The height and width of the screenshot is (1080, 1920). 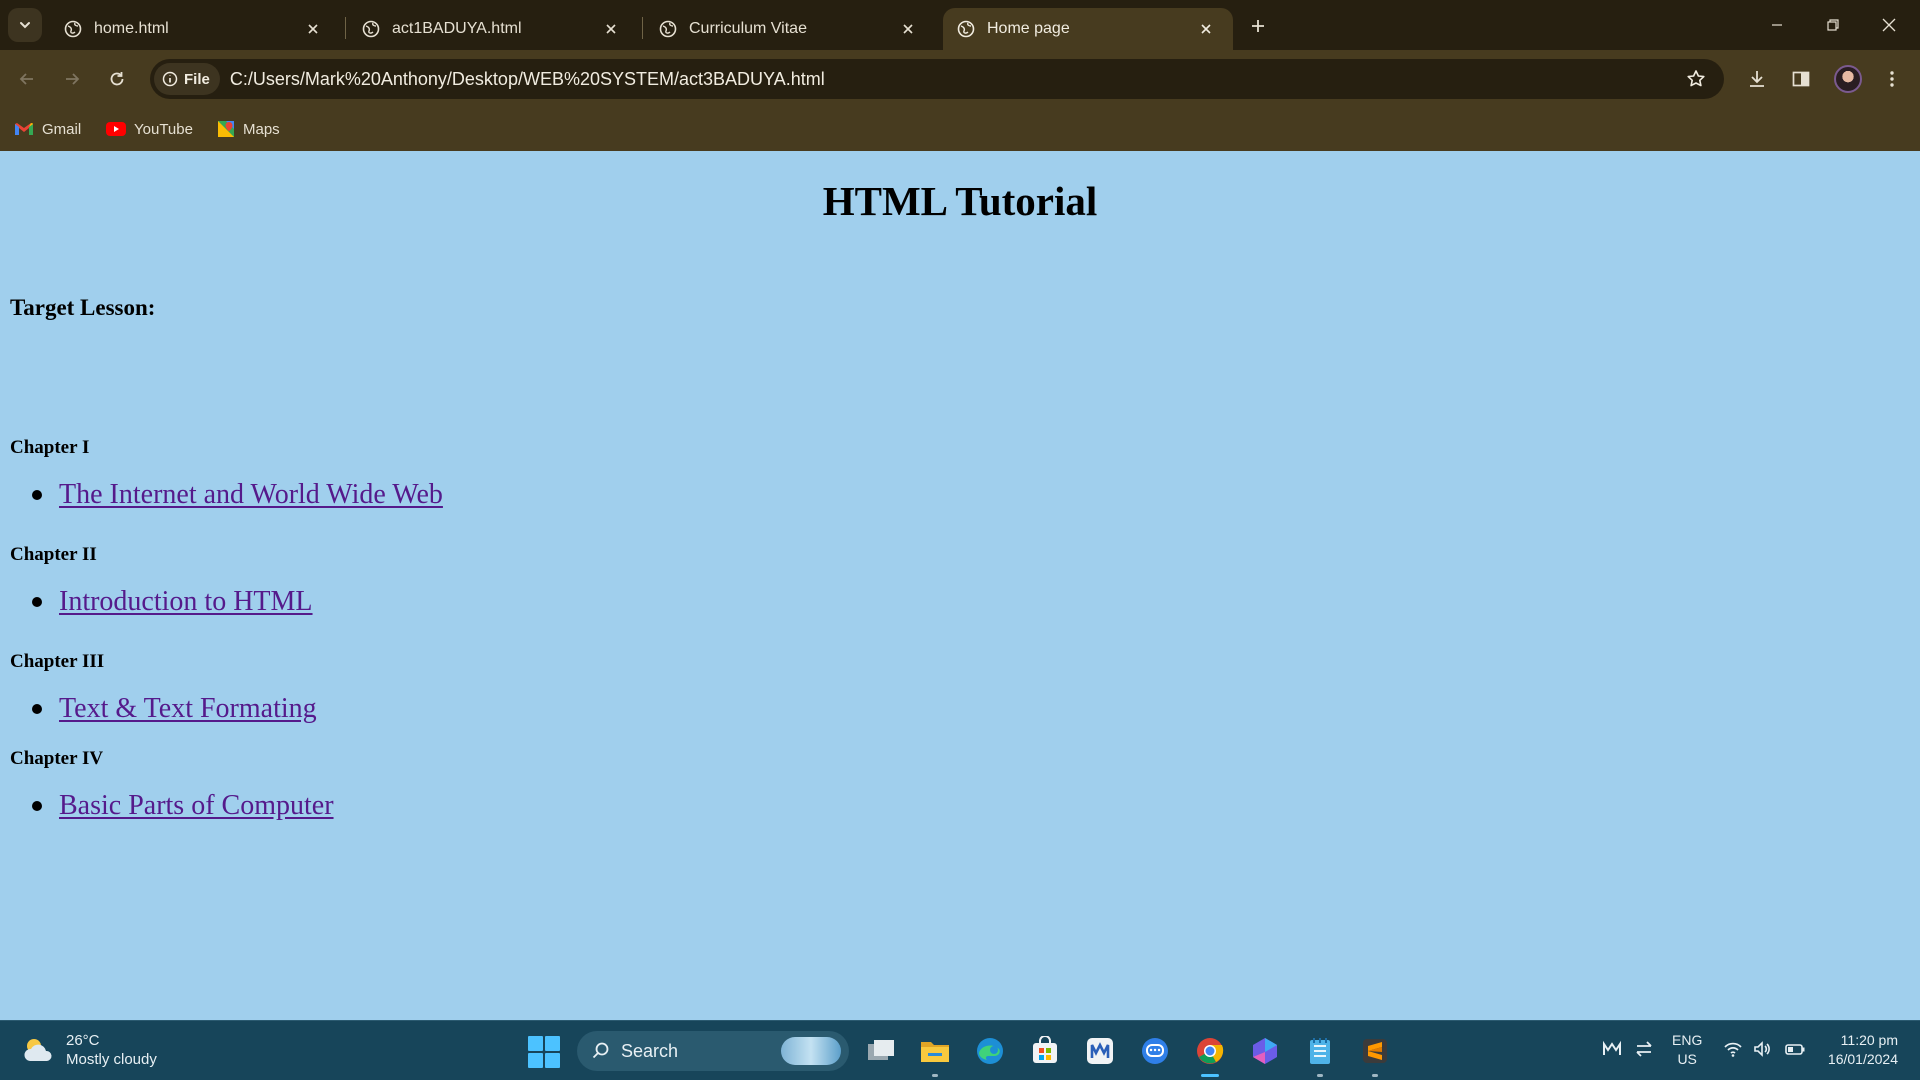 What do you see at coordinates (188, 709) in the screenshot?
I see `lesson-link-text-formatting: Text & Text Formating` at bounding box center [188, 709].